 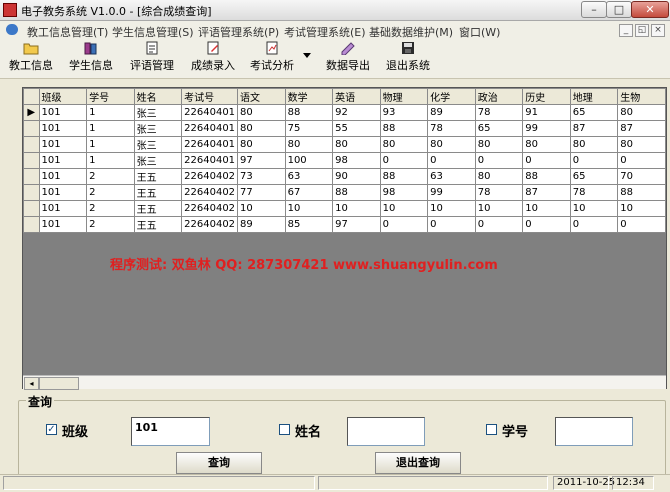 I want to click on menu-comment-system: 评语管理系统(P), so click(x=238, y=32).